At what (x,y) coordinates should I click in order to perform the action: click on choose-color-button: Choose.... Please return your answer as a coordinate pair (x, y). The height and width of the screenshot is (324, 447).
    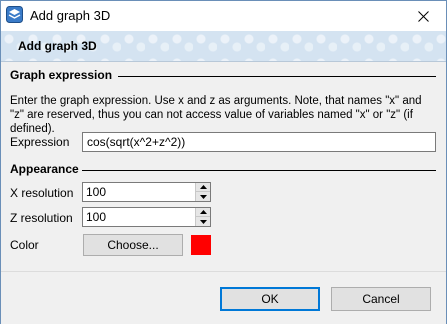
    Looking at the image, I should click on (133, 245).